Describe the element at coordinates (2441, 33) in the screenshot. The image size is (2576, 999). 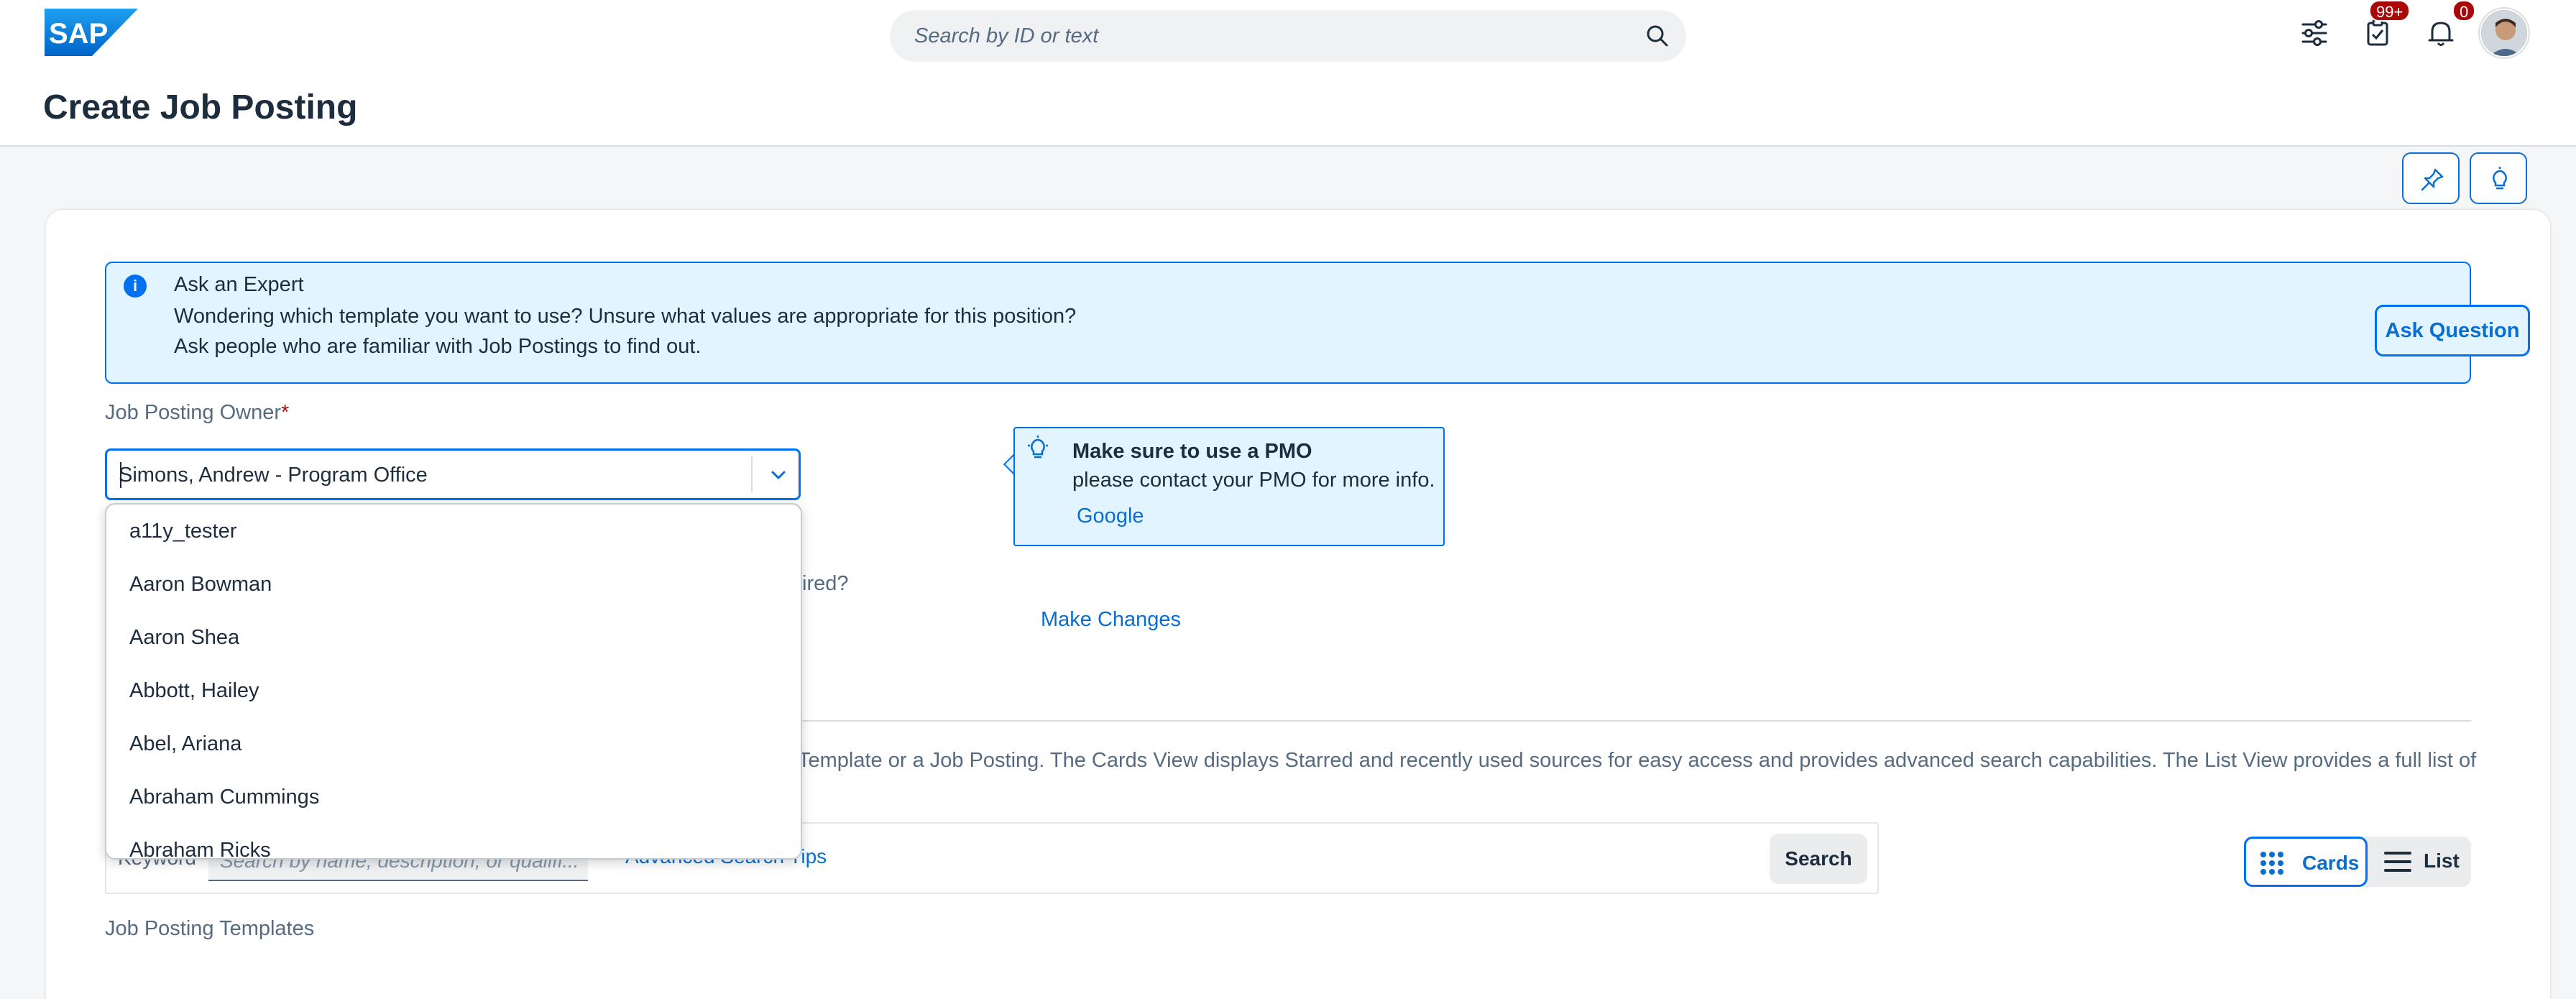
I see `notification-bell-icon` at that location.